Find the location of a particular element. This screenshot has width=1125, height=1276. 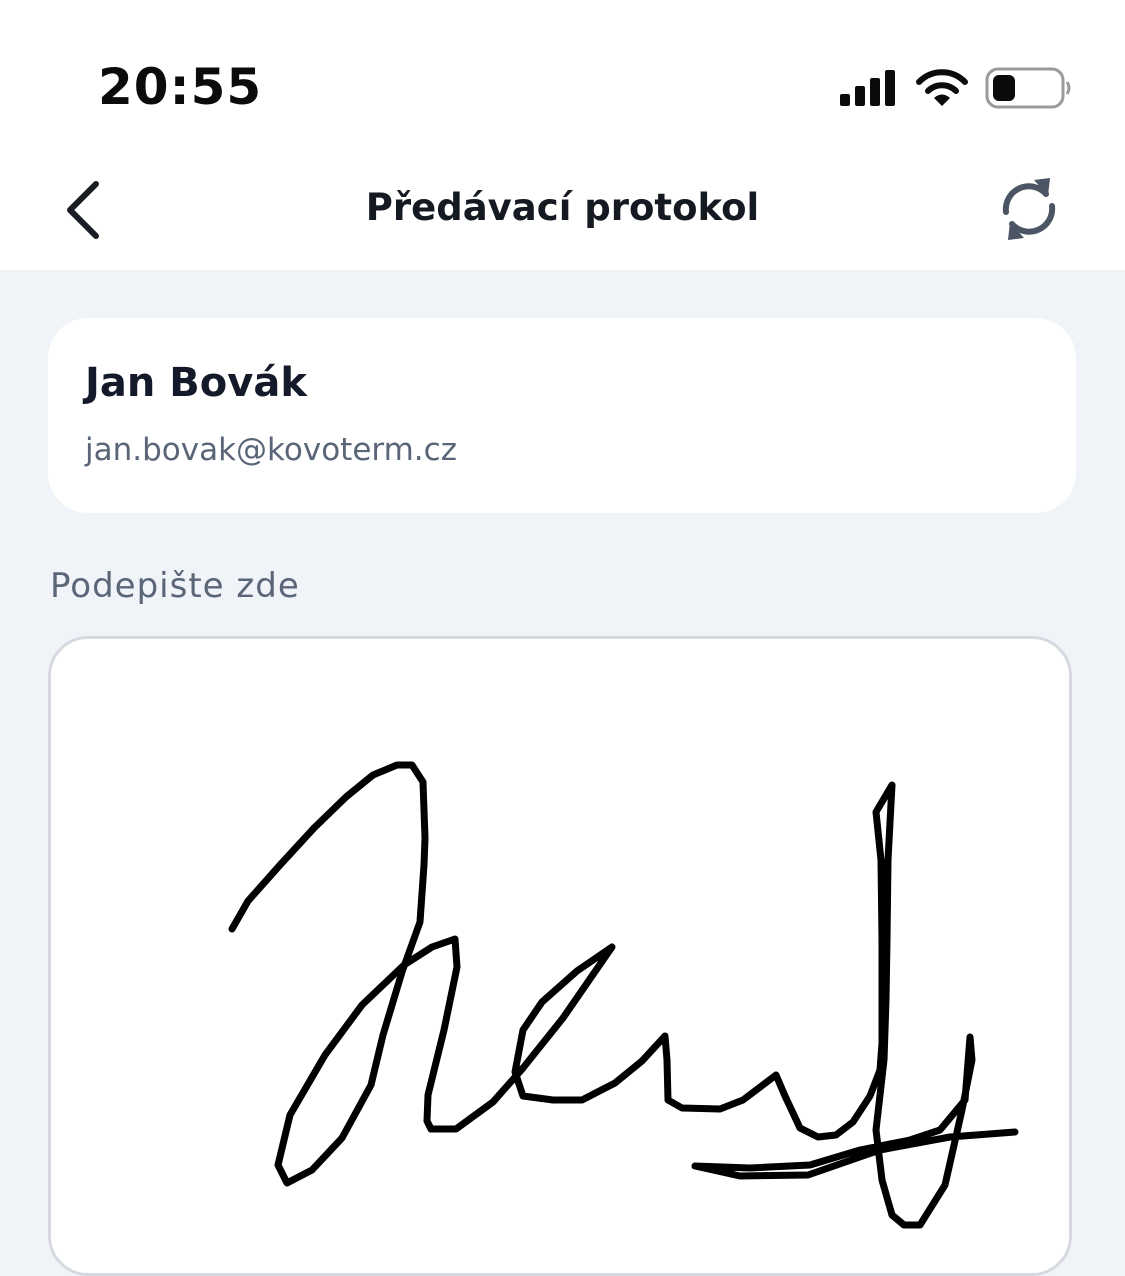

cellular-signal-icon is located at coordinates (867, 88).